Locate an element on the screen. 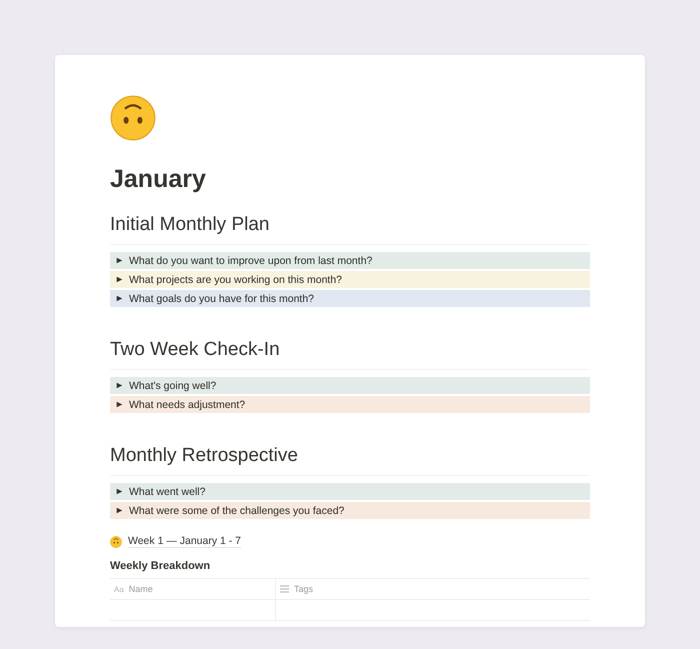  toggle-block: What goals do you have for this month? is located at coordinates (350, 298).